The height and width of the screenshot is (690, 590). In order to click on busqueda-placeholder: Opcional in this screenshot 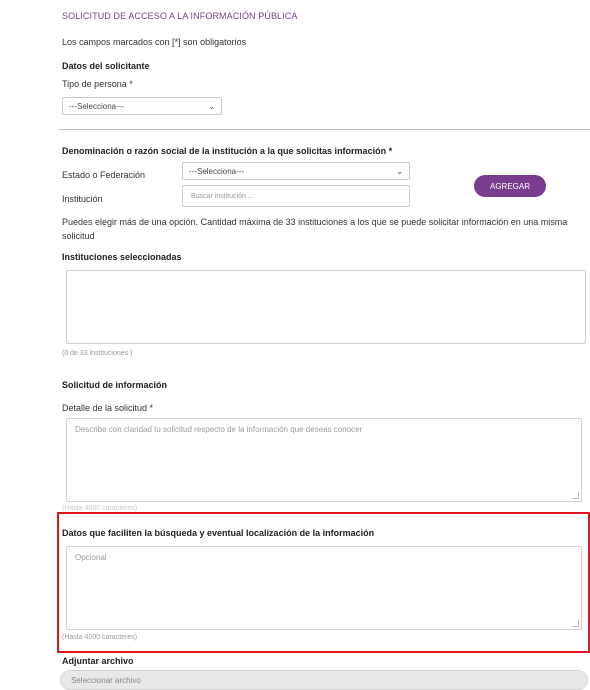, I will do `click(91, 557)`.